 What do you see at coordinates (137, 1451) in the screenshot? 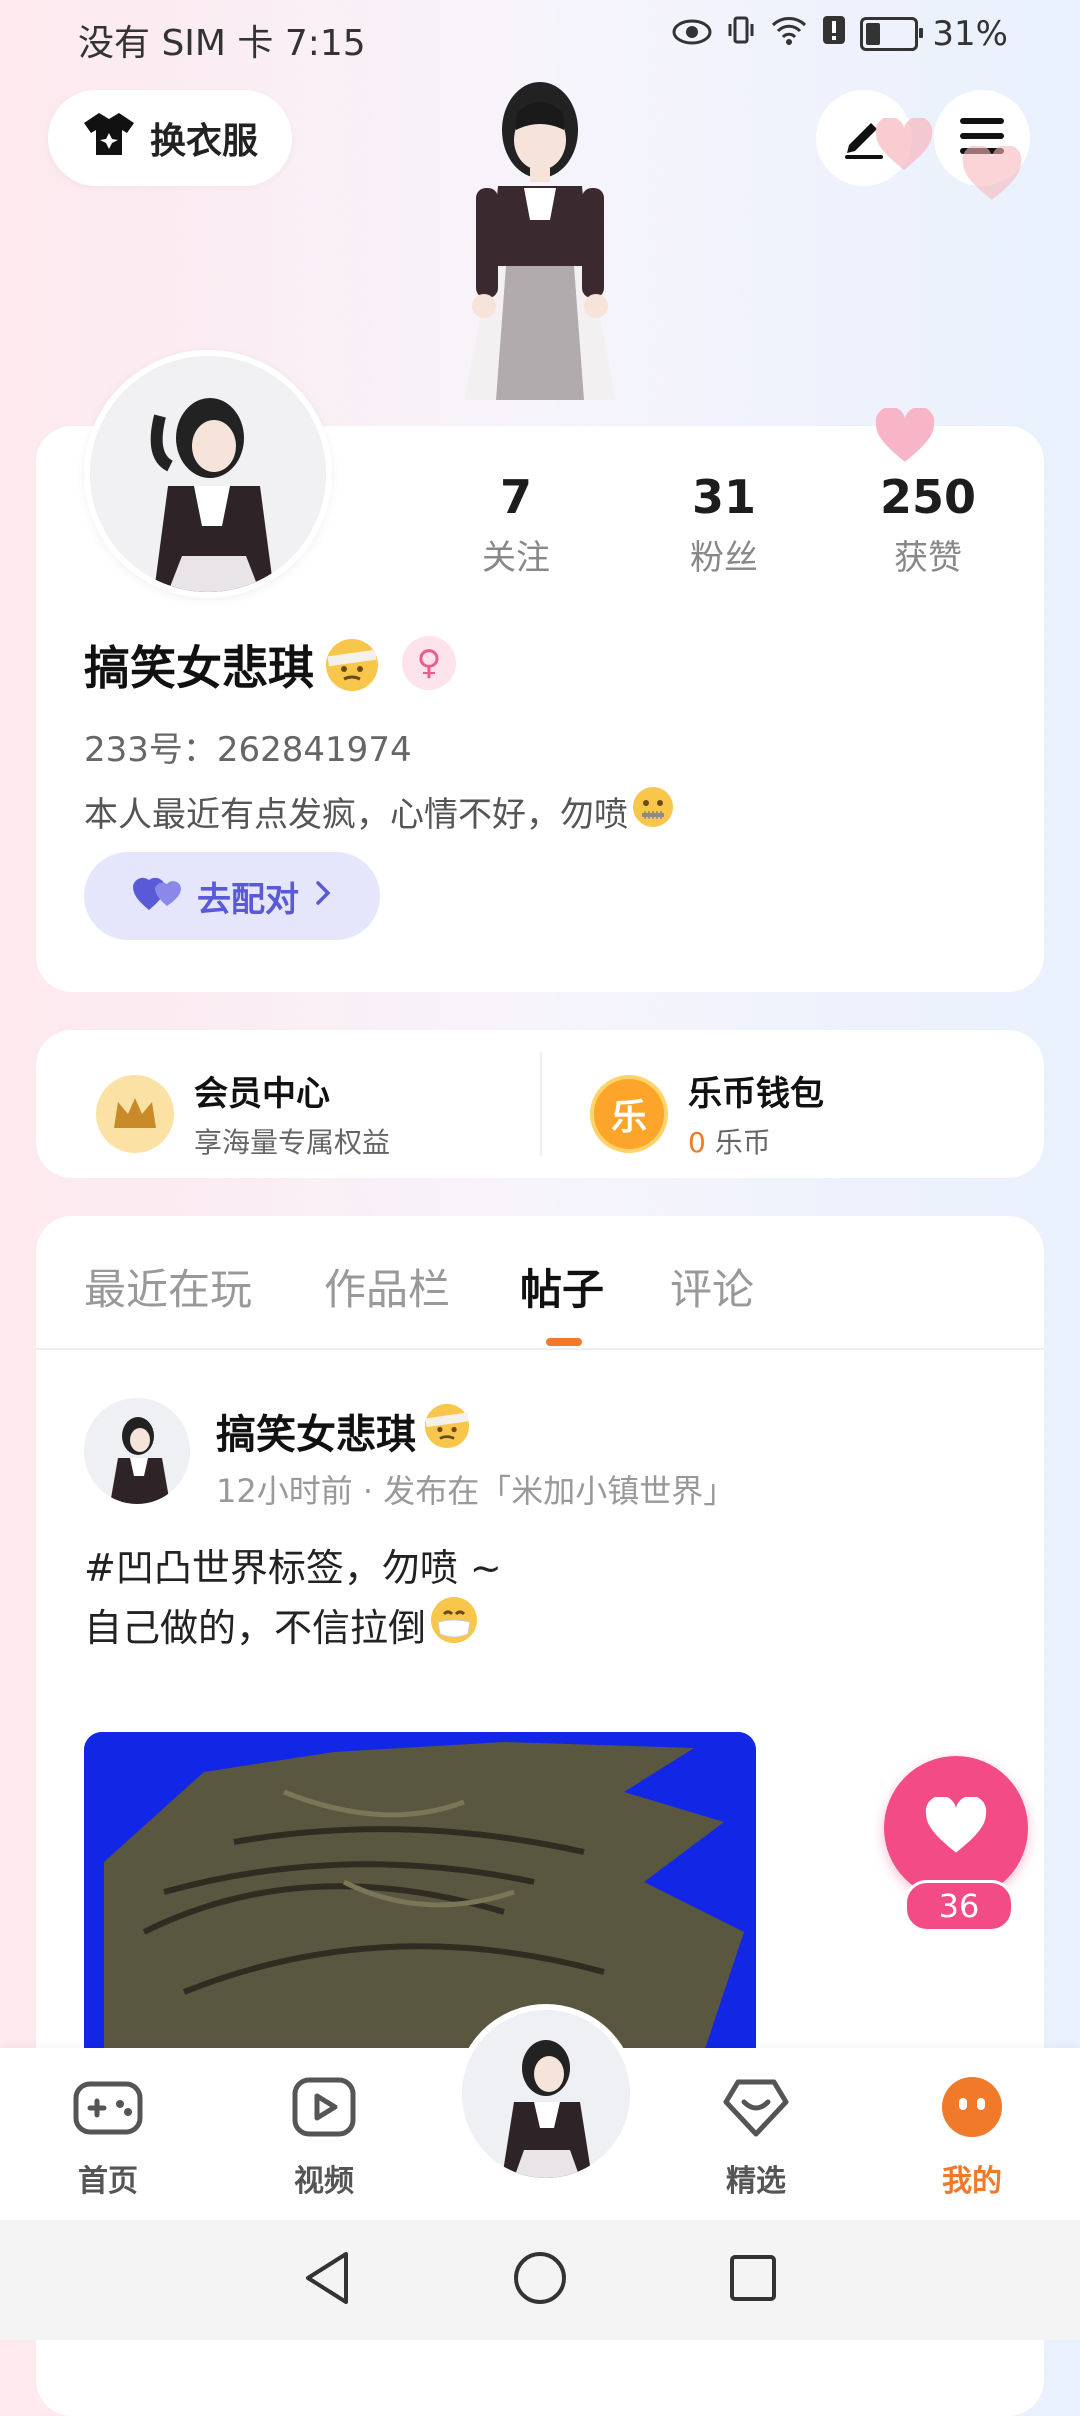
I see `post-author-avatar` at bounding box center [137, 1451].